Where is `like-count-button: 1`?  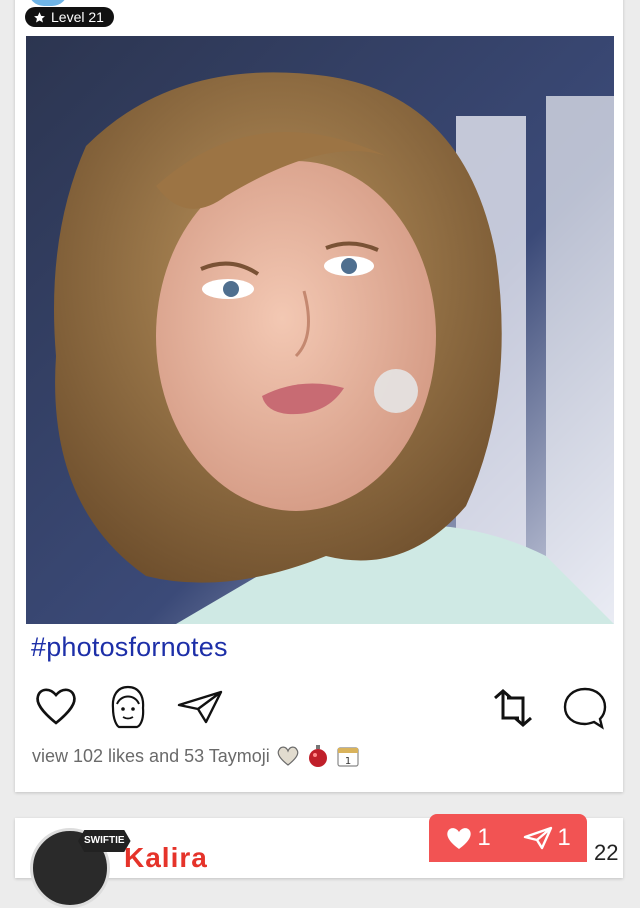
like-count-button: 1 is located at coordinates (468, 838).